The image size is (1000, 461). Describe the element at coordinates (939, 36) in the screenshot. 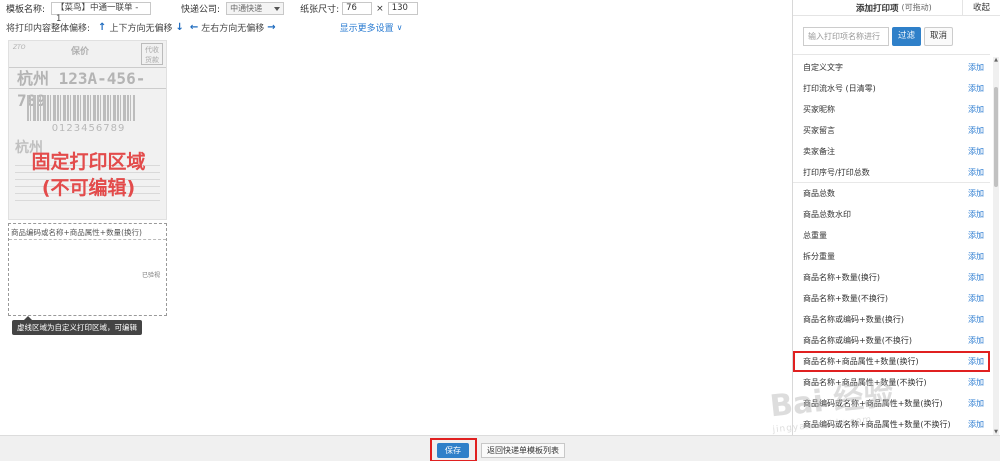

I see `cancel-button: 取消` at that location.